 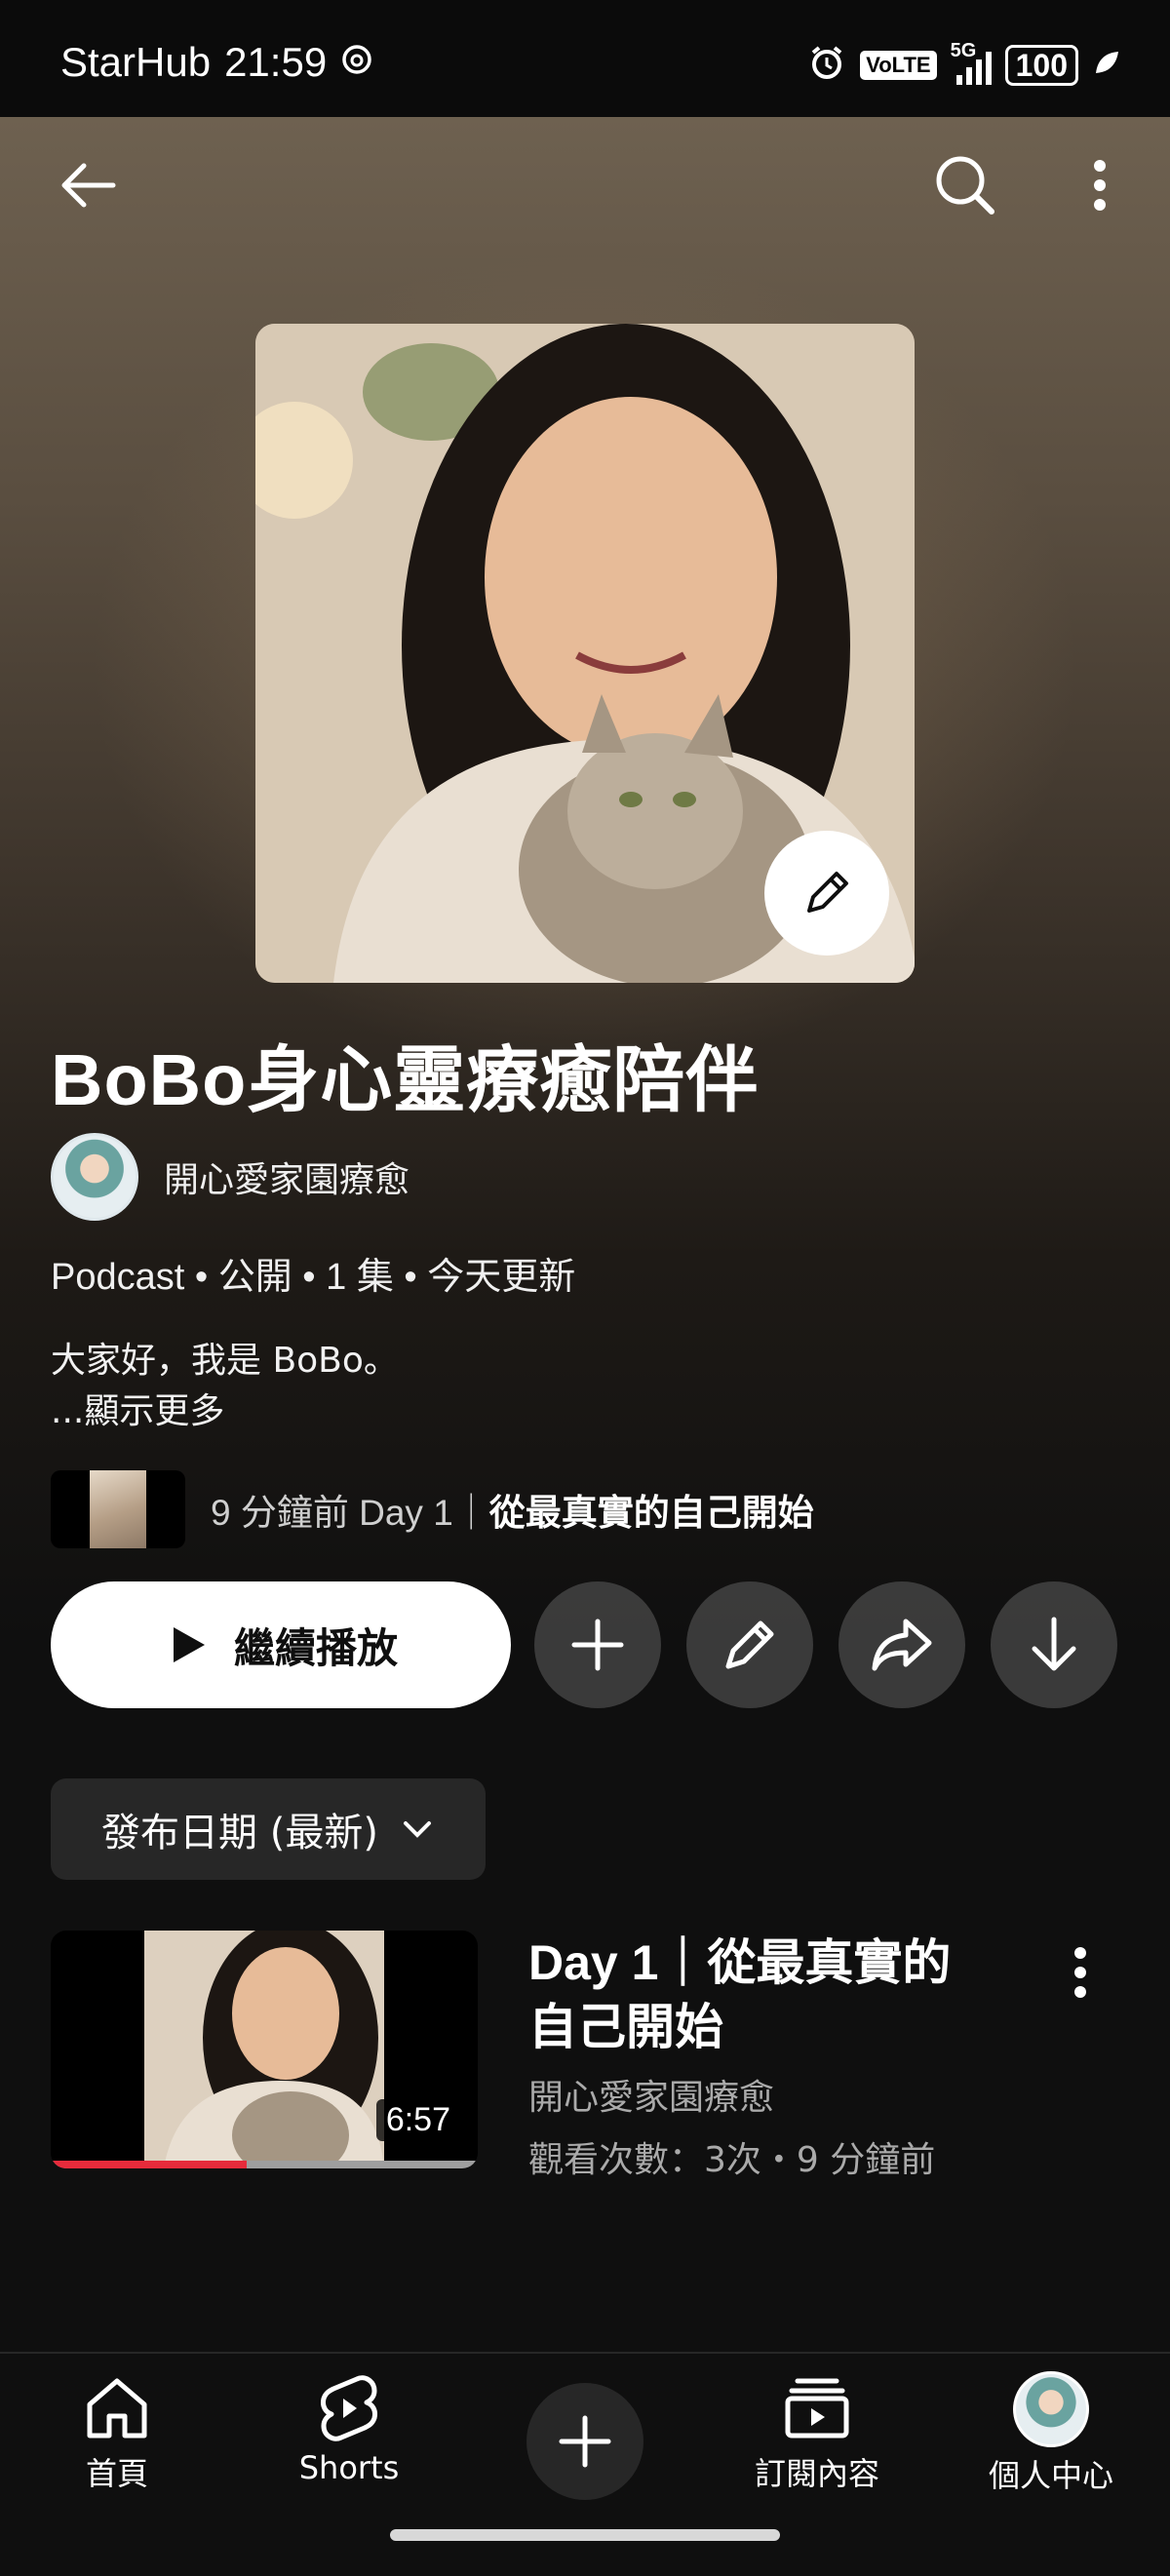 What do you see at coordinates (651, 1513) in the screenshot?
I see `recent-episode-title: 從最真實的自己開始` at bounding box center [651, 1513].